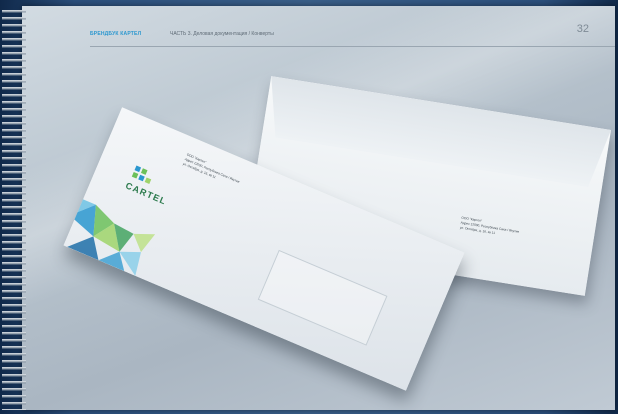  I want to click on section-breadcrumb: ЧАСТЬ 3. Деловая документация / Конверты, so click(222, 34).